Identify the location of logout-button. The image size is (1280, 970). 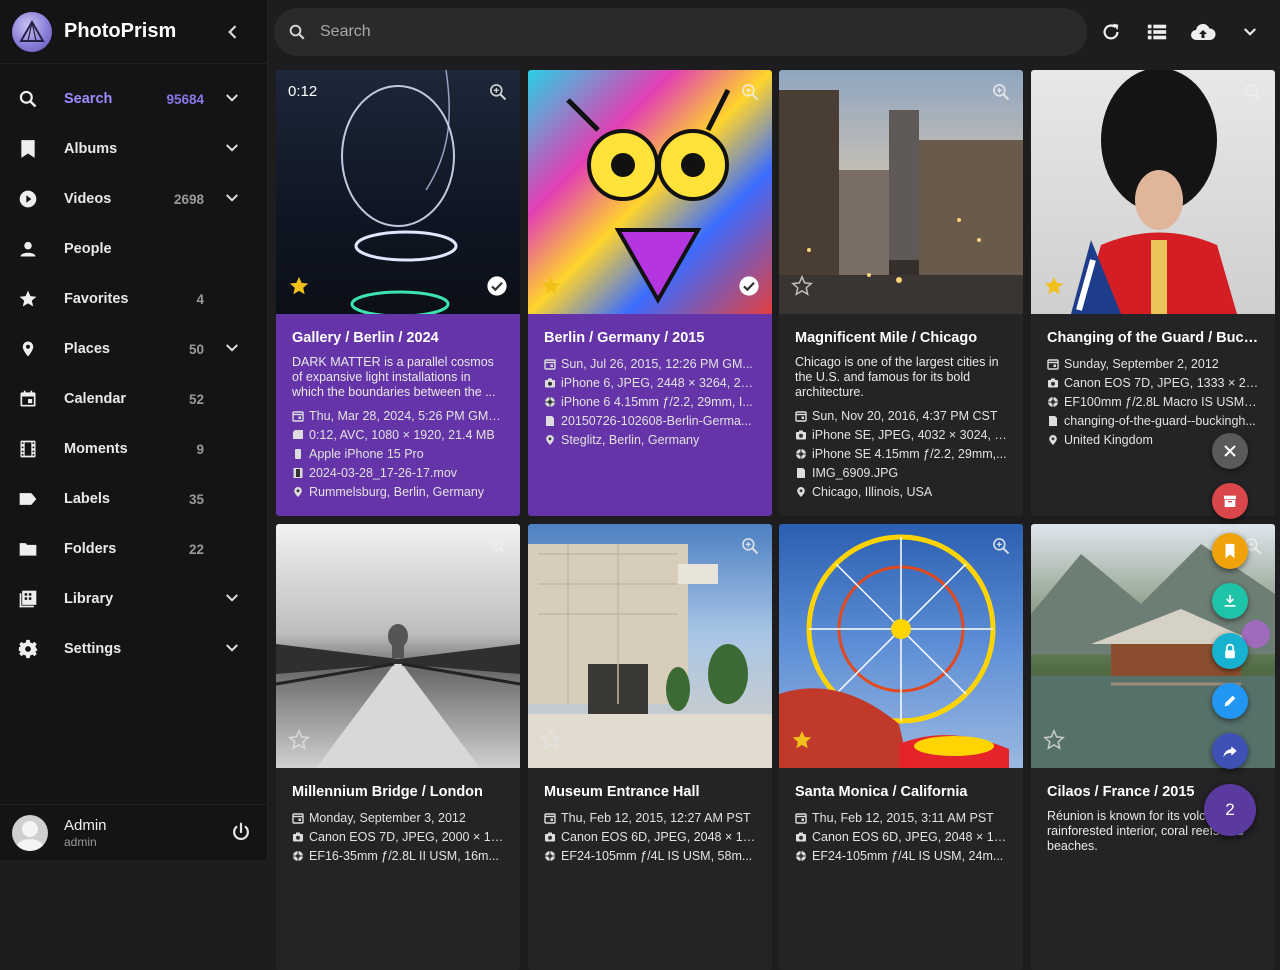
(241, 834).